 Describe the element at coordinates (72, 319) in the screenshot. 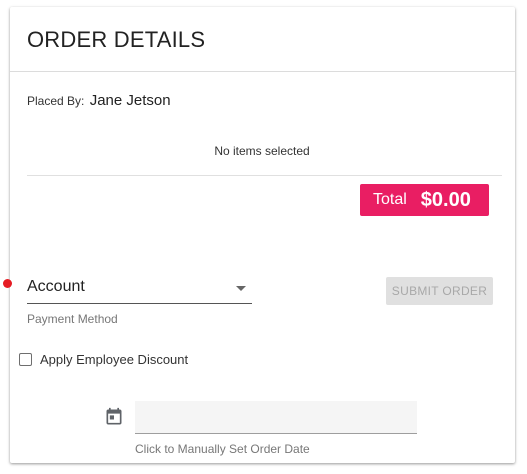

I see `payment-method-helper: Payment Method` at that location.